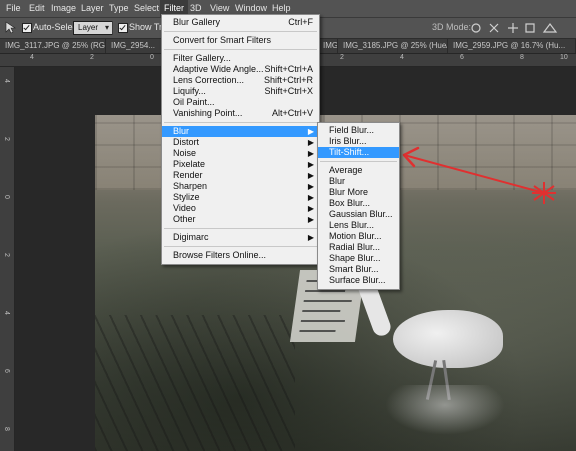 The height and width of the screenshot is (451, 576). I want to click on menu-image: Image, so click(63, 8).